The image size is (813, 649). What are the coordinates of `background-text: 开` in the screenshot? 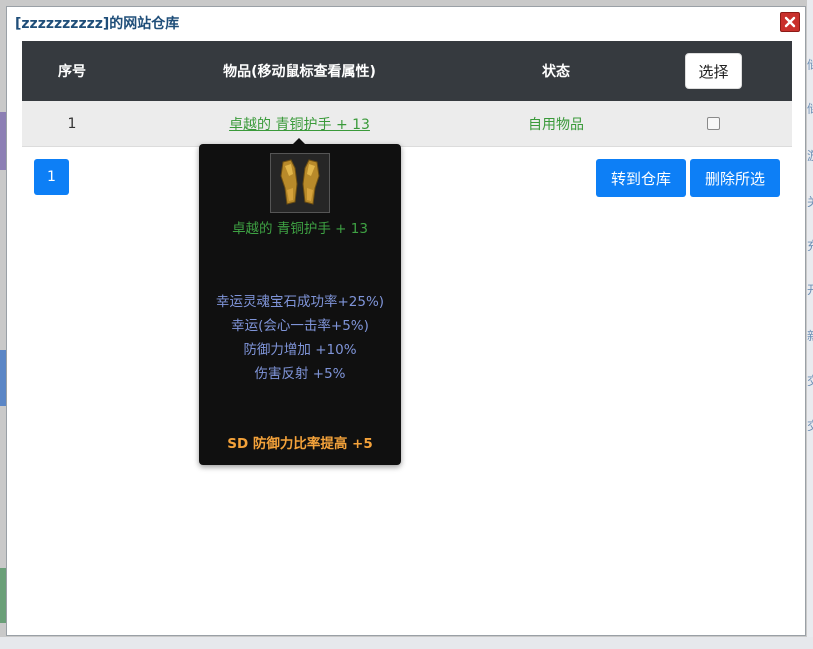 It's located at (810, 288).